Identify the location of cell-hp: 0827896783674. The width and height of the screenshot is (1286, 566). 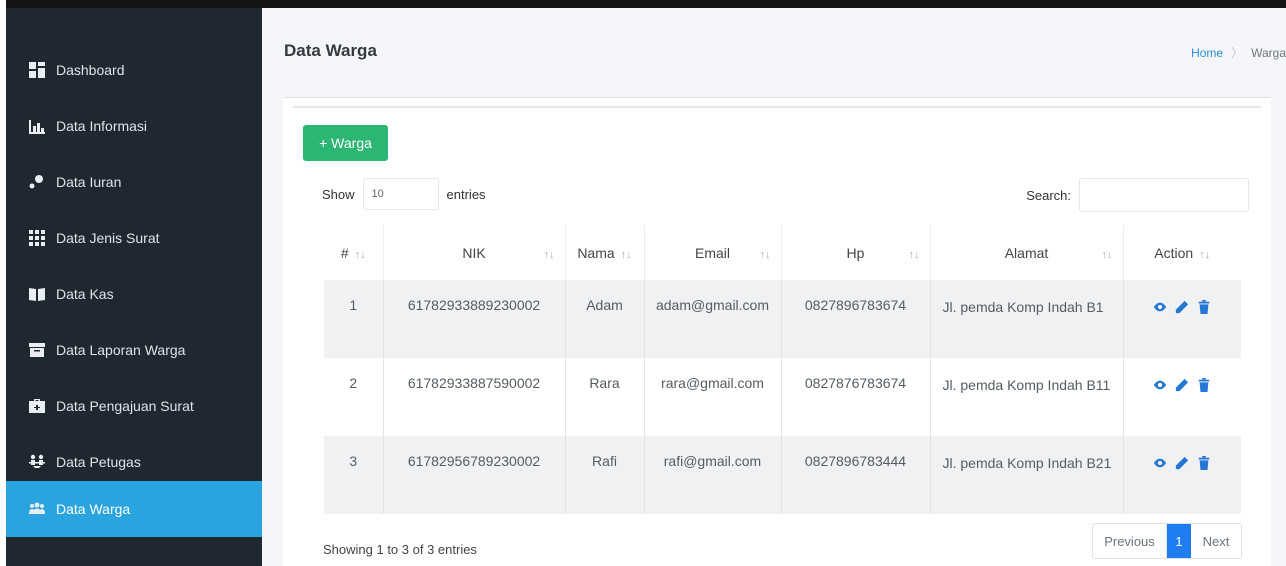
(855, 319).